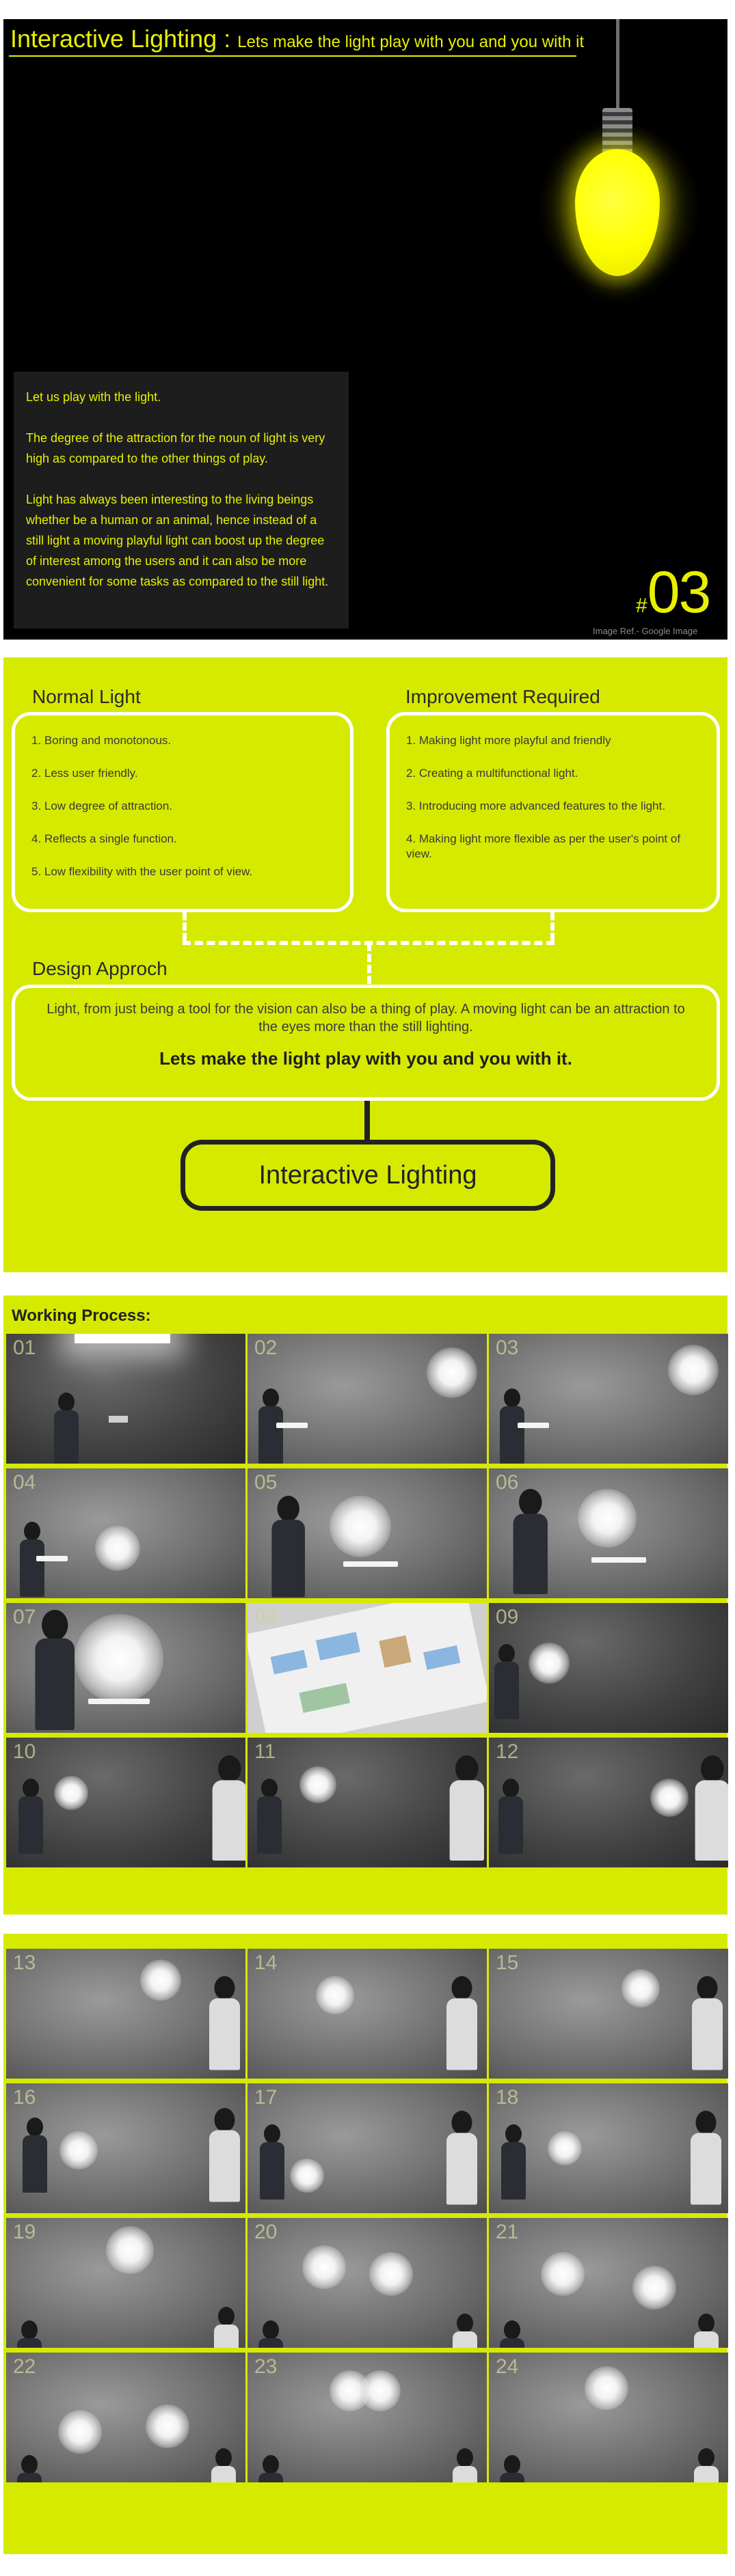 The image size is (735, 2576). What do you see at coordinates (122, 1338) in the screenshot?
I see `tube-light` at bounding box center [122, 1338].